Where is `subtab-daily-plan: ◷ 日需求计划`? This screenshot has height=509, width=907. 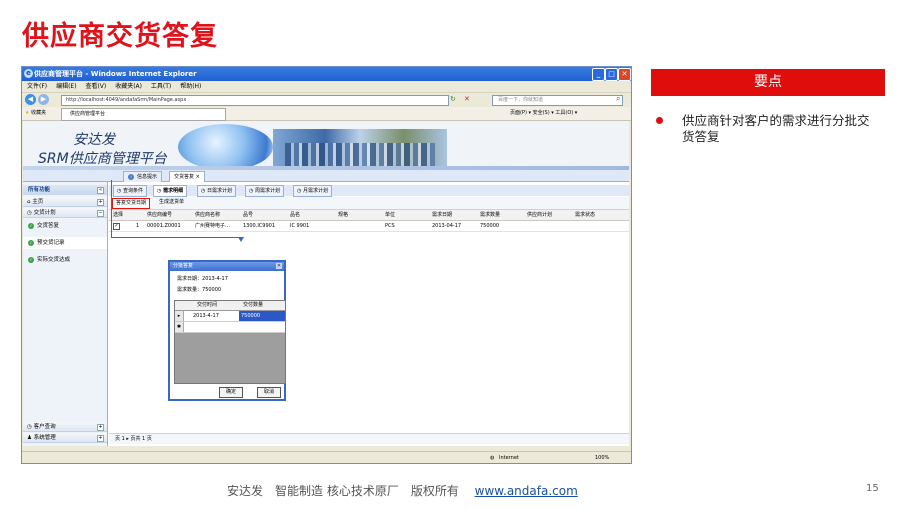
subtab-daily-plan: ◷ 日需求计划 is located at coordinates (216, 191).